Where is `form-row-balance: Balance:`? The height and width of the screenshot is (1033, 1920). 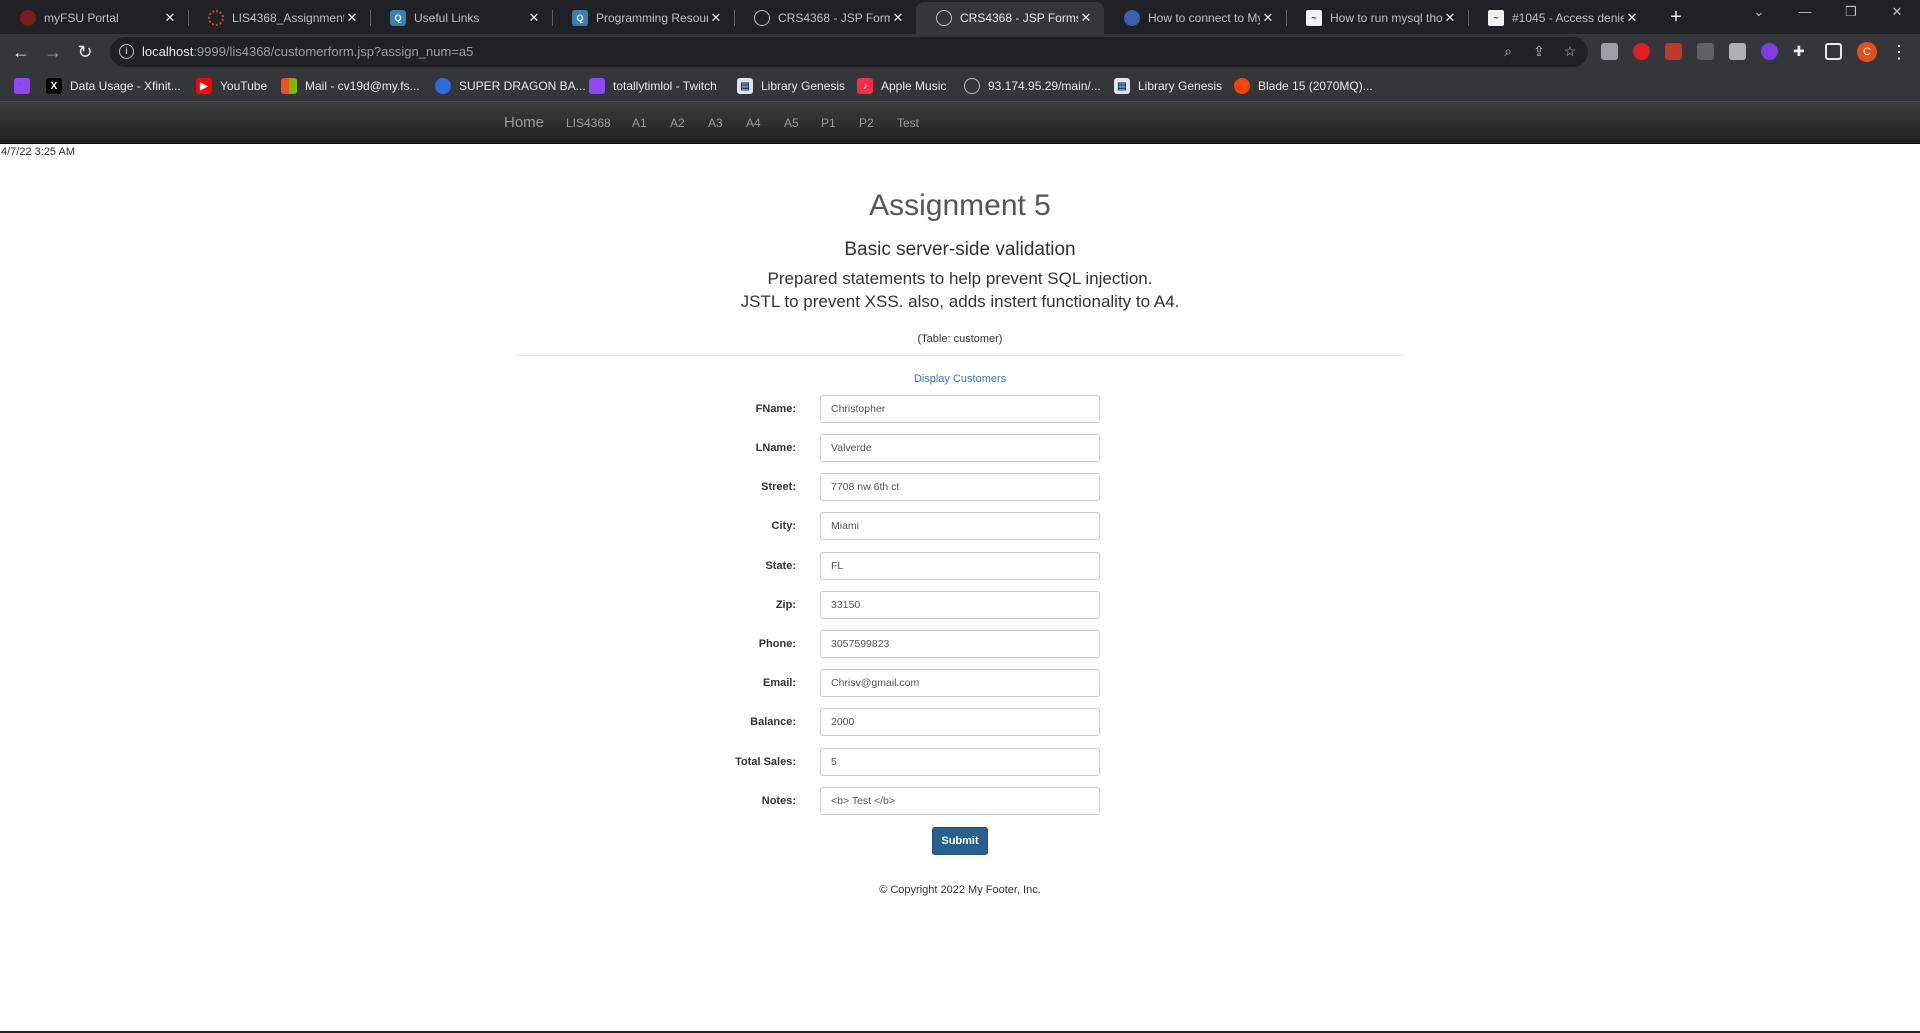
form-row-balance: Balance: is located at coordinates (960, 722).